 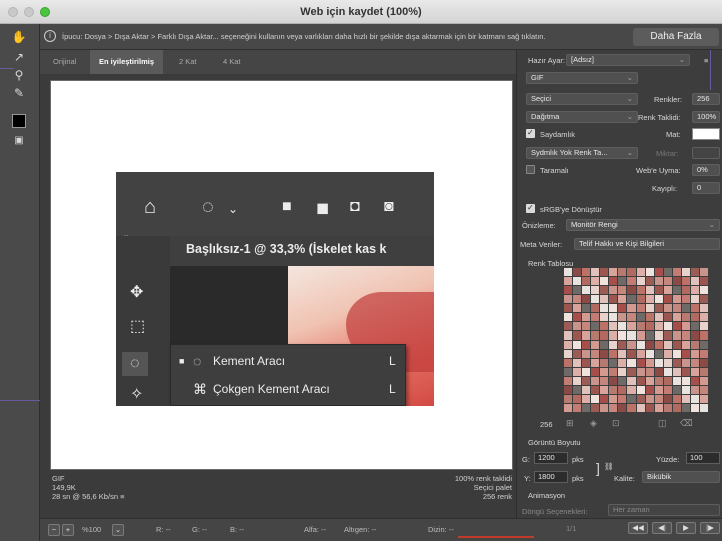 What do you see at coordinates (616, 423) in the screenshot?
I see `lock-color-icon: ⊡` at bounding box center [616, 423].